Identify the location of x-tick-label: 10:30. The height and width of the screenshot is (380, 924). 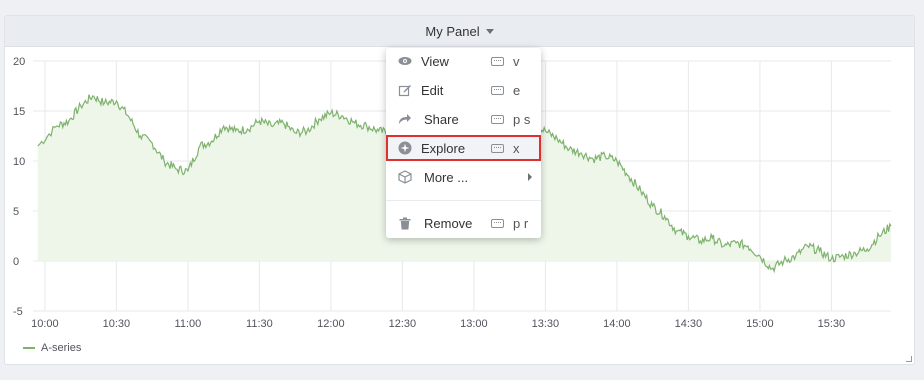
(117, 324).